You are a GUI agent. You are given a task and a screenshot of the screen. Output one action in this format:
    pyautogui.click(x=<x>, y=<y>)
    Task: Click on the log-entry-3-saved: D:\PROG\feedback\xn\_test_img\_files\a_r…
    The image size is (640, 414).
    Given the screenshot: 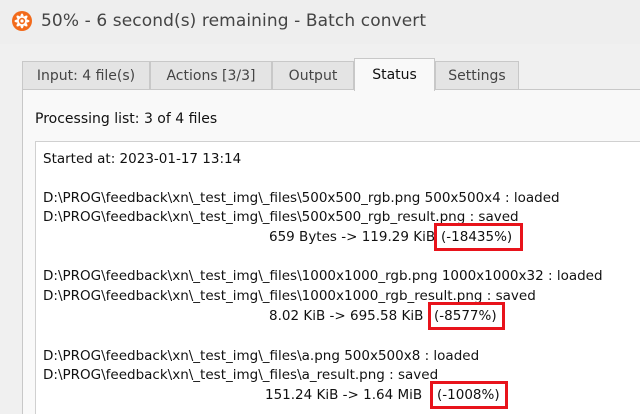 What is the action you would take?
    pyautogui.click(x=241, y=375)
    